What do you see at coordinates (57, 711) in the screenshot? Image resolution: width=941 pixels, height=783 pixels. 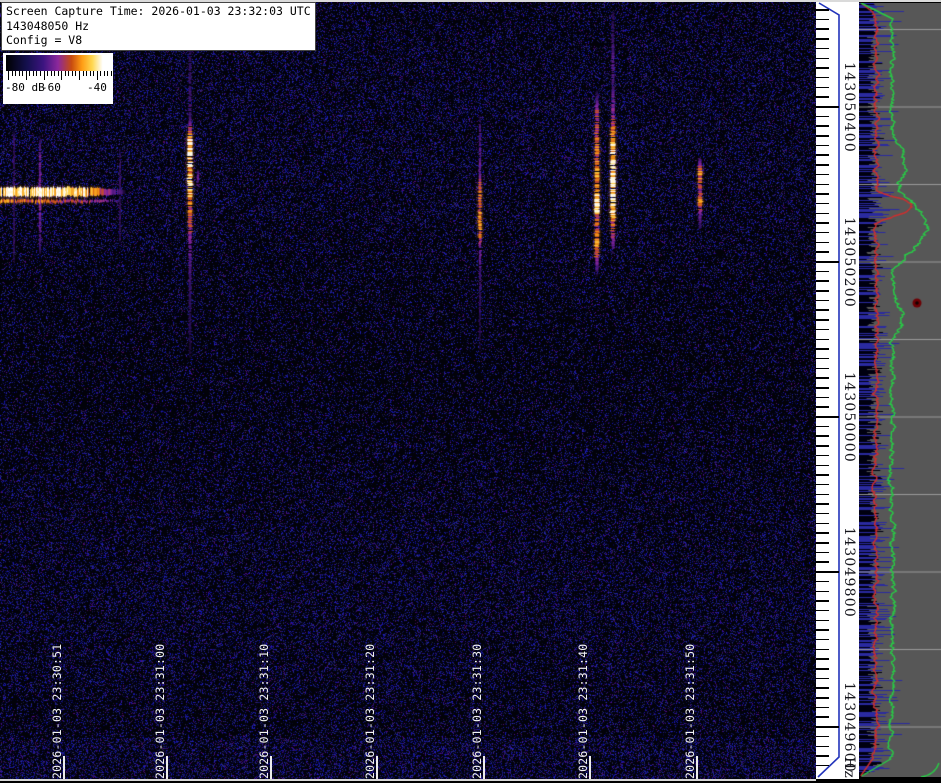 I see `time-axis-label: 2026-01-03 23:30:51` at bounding box center [57, 711].